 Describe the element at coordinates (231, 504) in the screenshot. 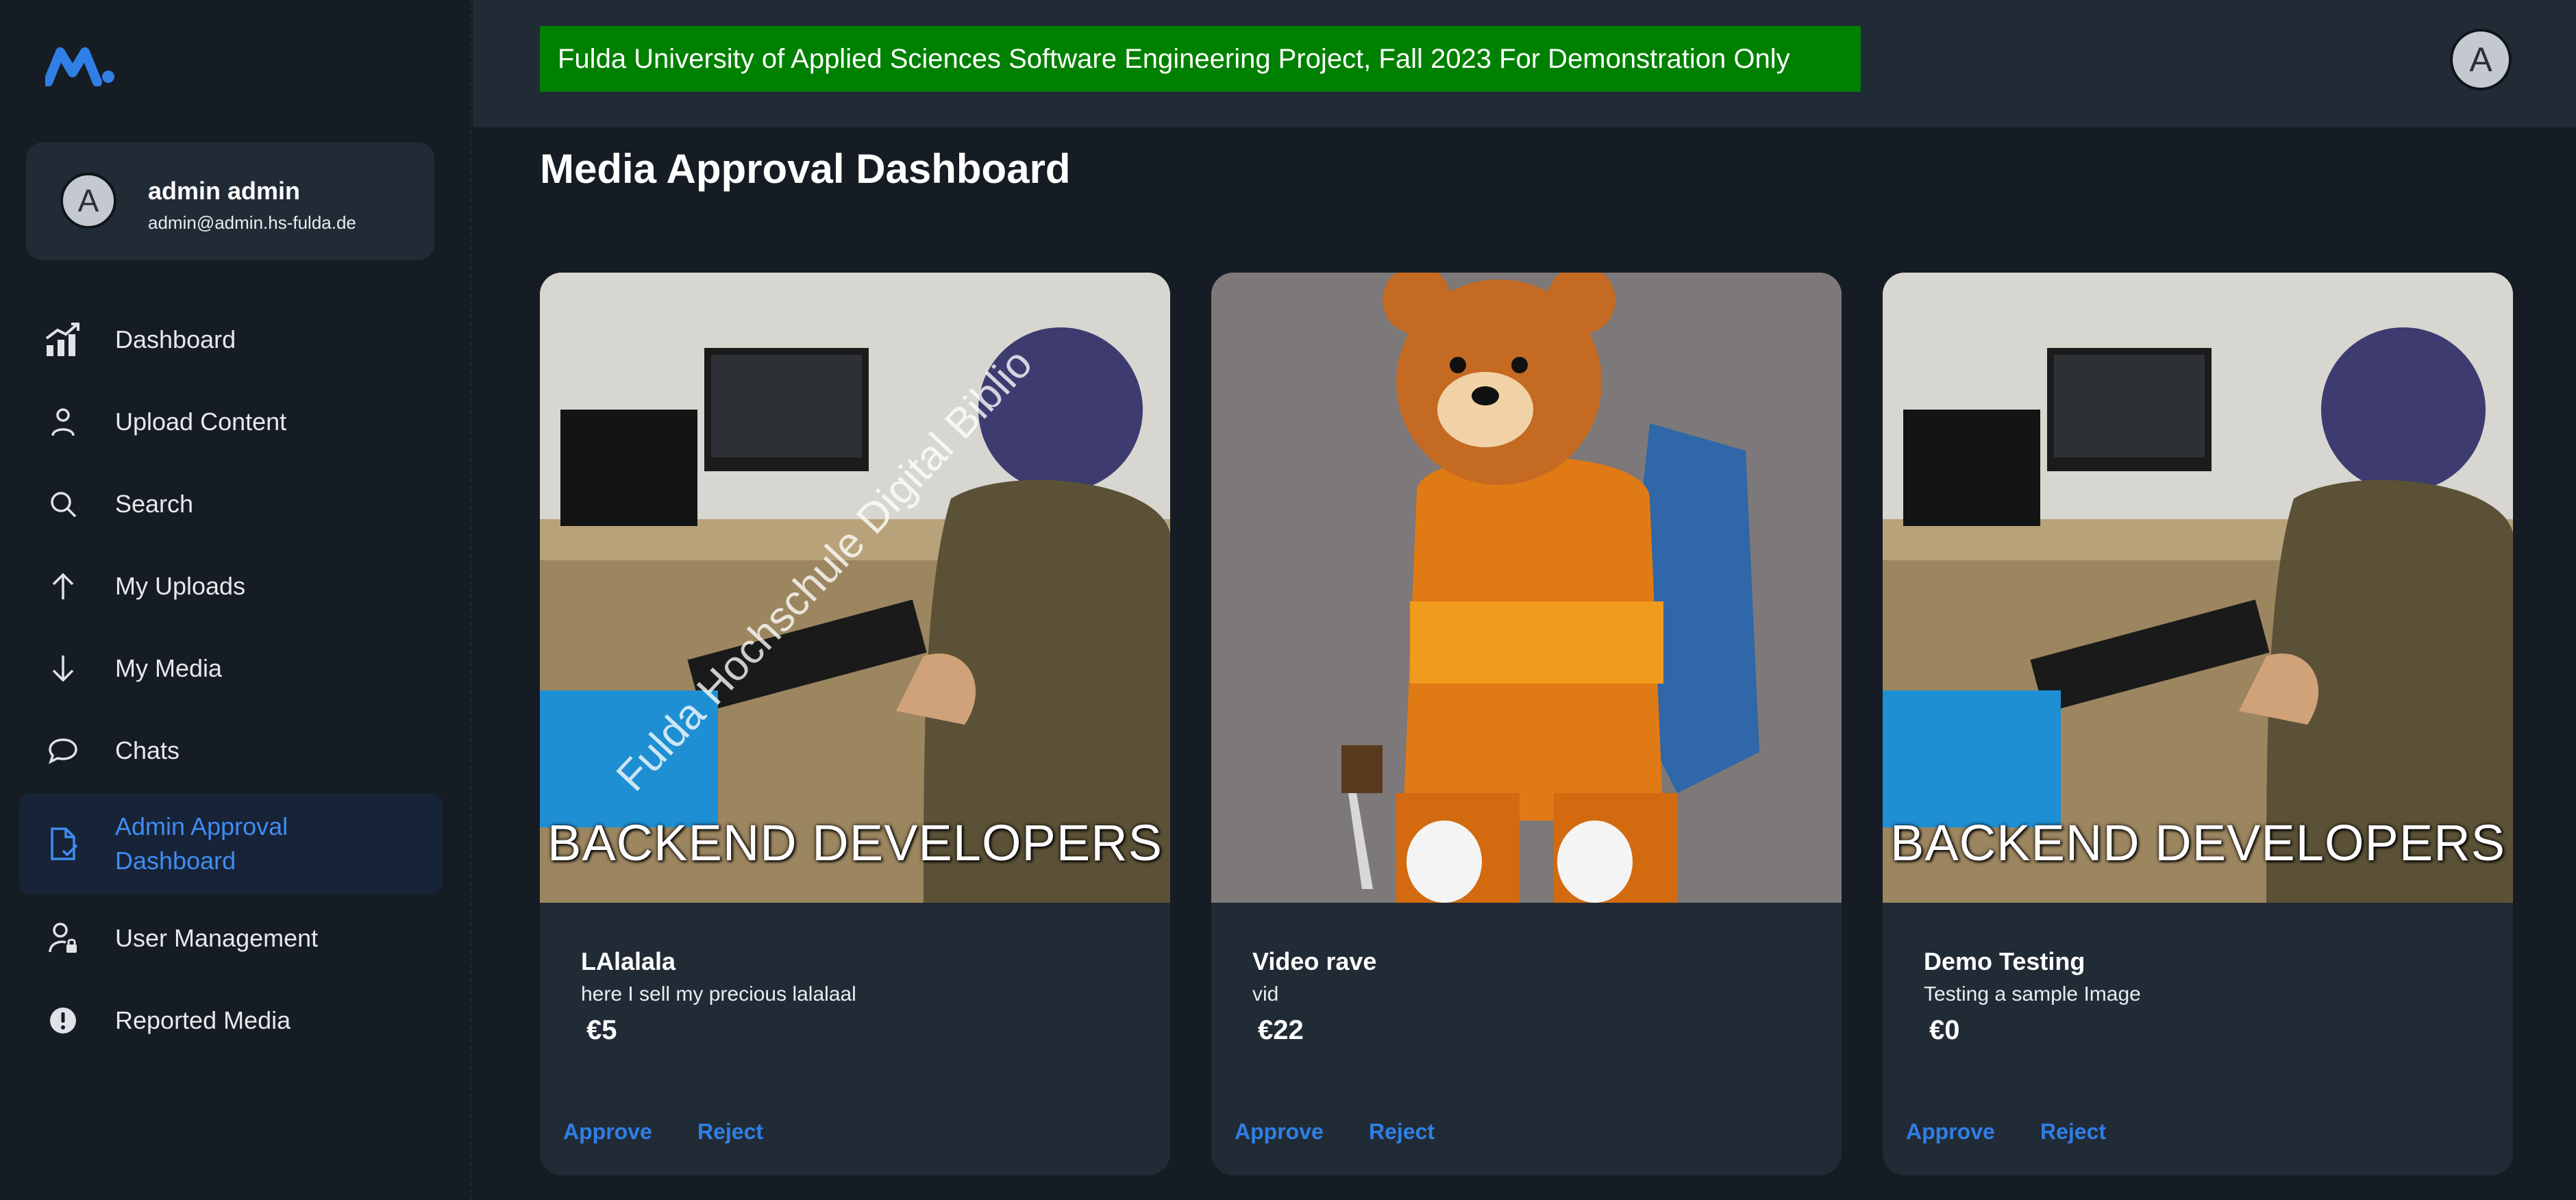

I see `sidebar-item-search: Search` at that location.